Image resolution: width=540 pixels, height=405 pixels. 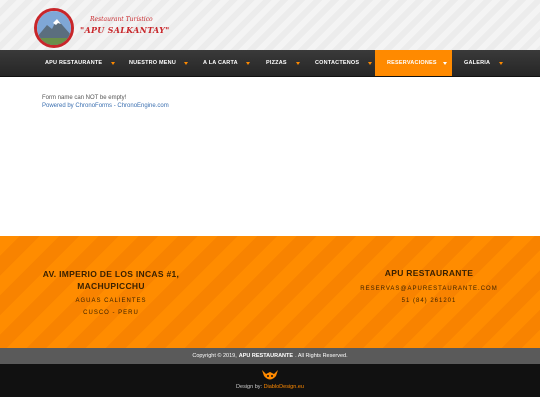 I want to click on design-credit: Design by: DiabloDesign.eu, so click(x=270, y=387).